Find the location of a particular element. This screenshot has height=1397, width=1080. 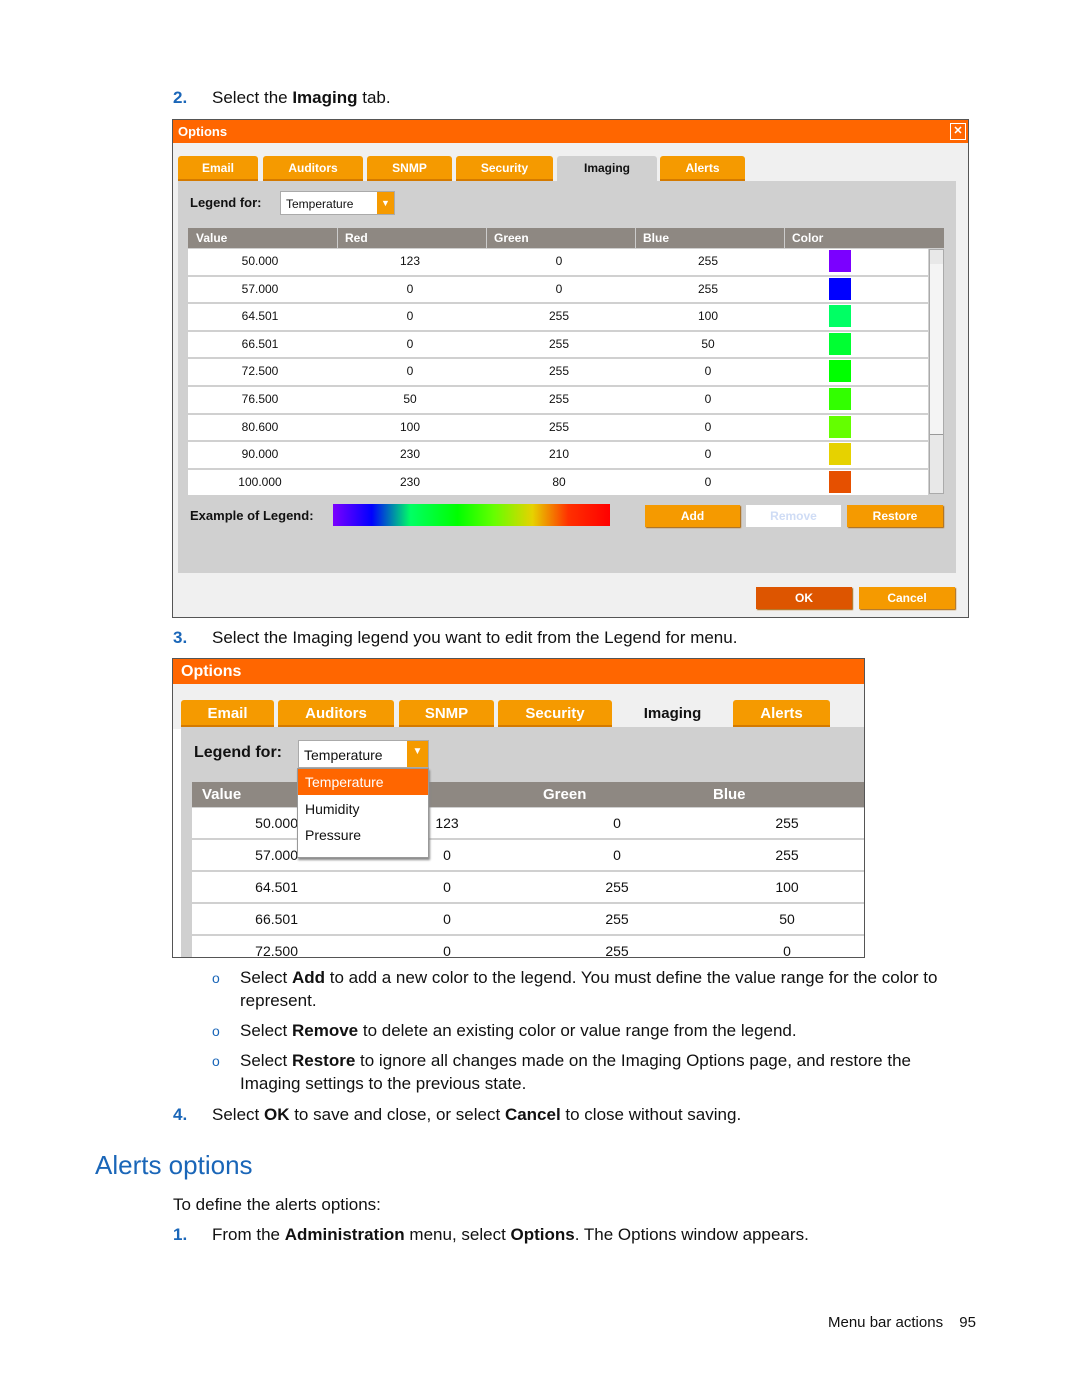

cell-red: 123 is located at coordinates (410, 261).